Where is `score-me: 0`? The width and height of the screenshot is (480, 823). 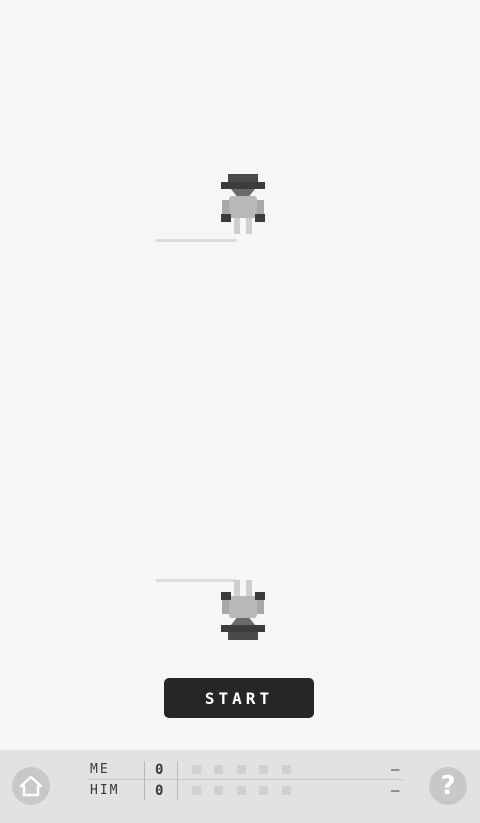
score-me: 0 is located at coordinates (159, 770).